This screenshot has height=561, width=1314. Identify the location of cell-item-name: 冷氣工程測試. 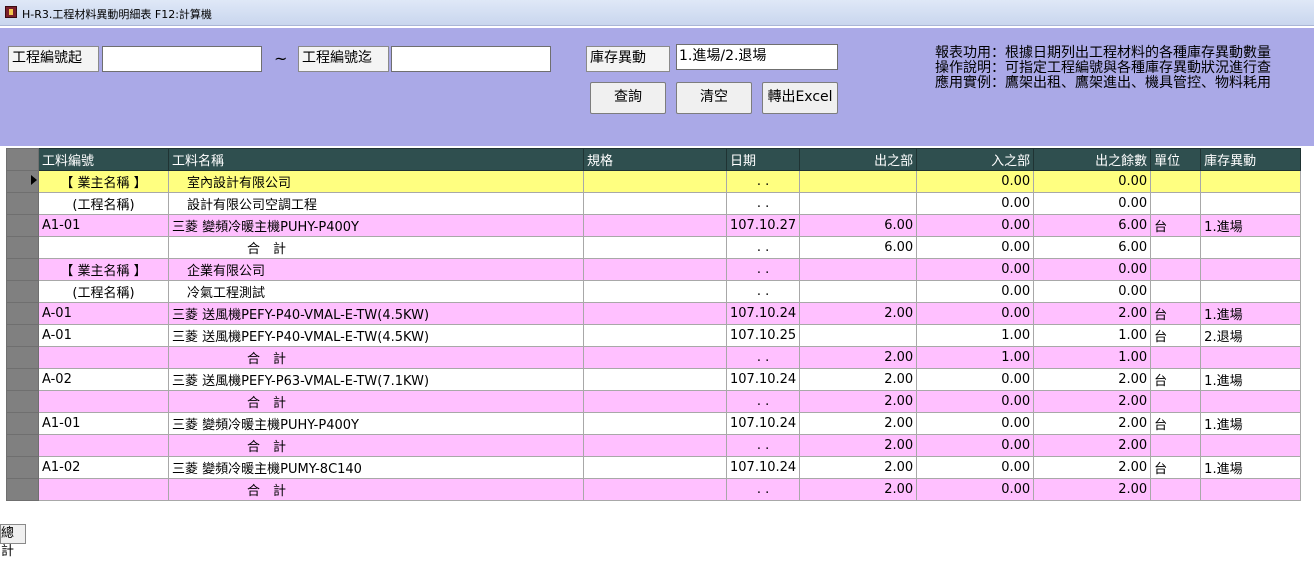
(376, 291).